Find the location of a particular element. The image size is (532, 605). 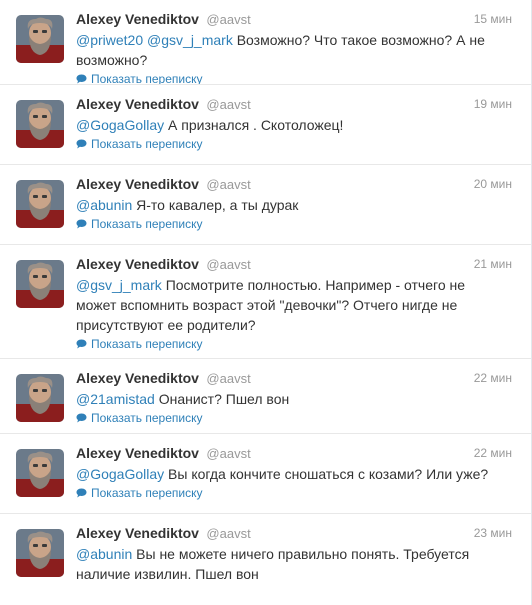

tweet-header: Alexey Venediktov @aavst 21 мин is located at coordinates (297, 264).